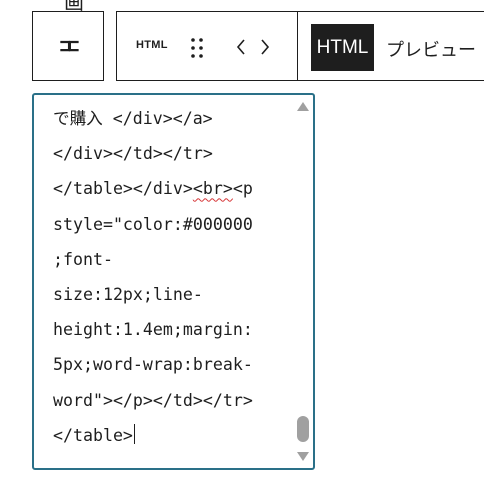  Describe the element at coordinates (133, 154) in the screenshot. I see `code-line: </div></td></tr>` at that location.